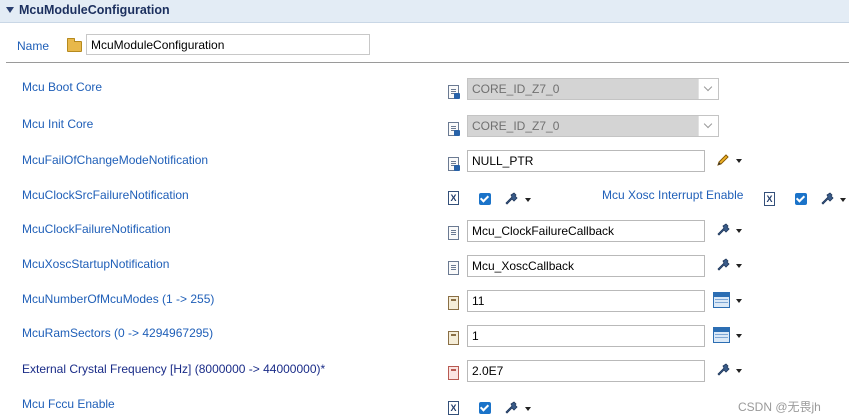  I want to click on divider, so click(427, 62).